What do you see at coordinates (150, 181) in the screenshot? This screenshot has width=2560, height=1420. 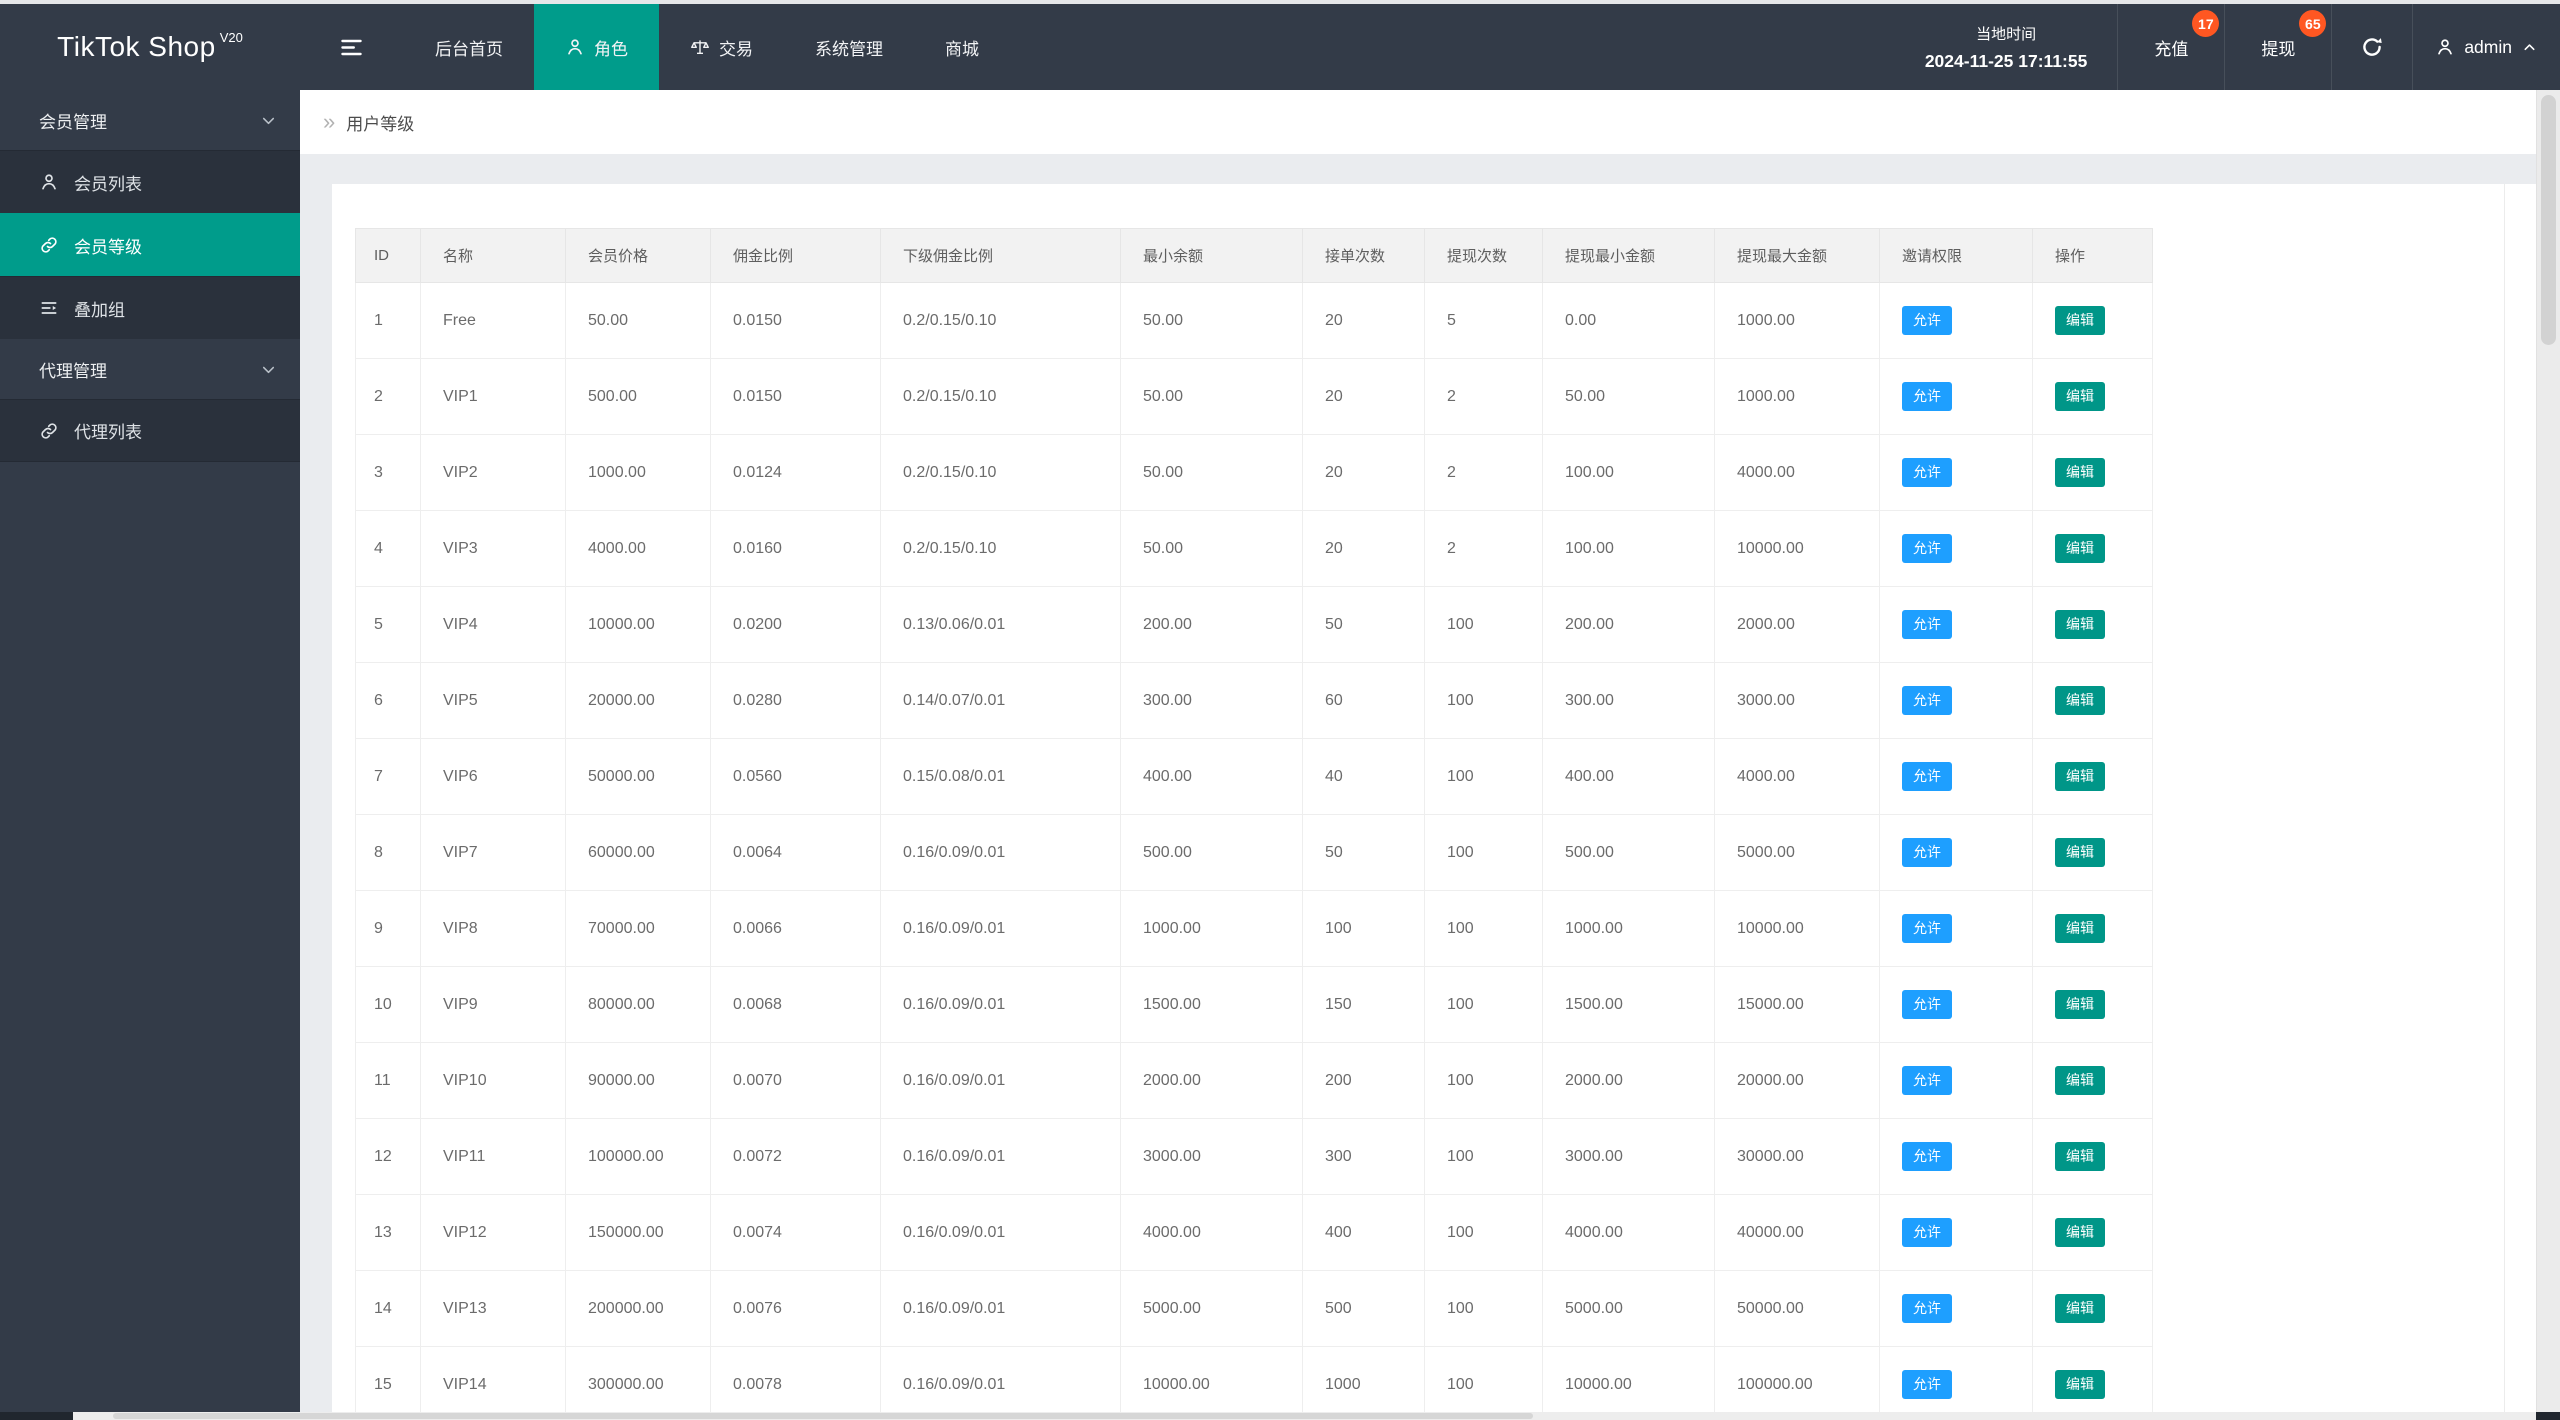 I see `sidebar-item: 会员列表` at bounding box center [150, 181].